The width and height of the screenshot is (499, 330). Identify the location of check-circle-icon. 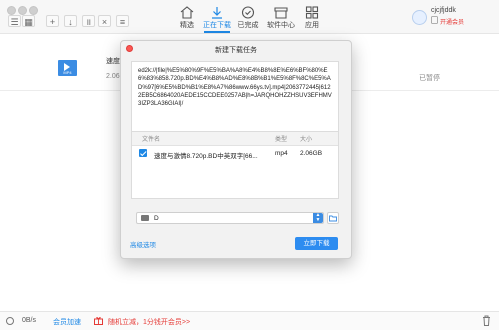
(248, 12).